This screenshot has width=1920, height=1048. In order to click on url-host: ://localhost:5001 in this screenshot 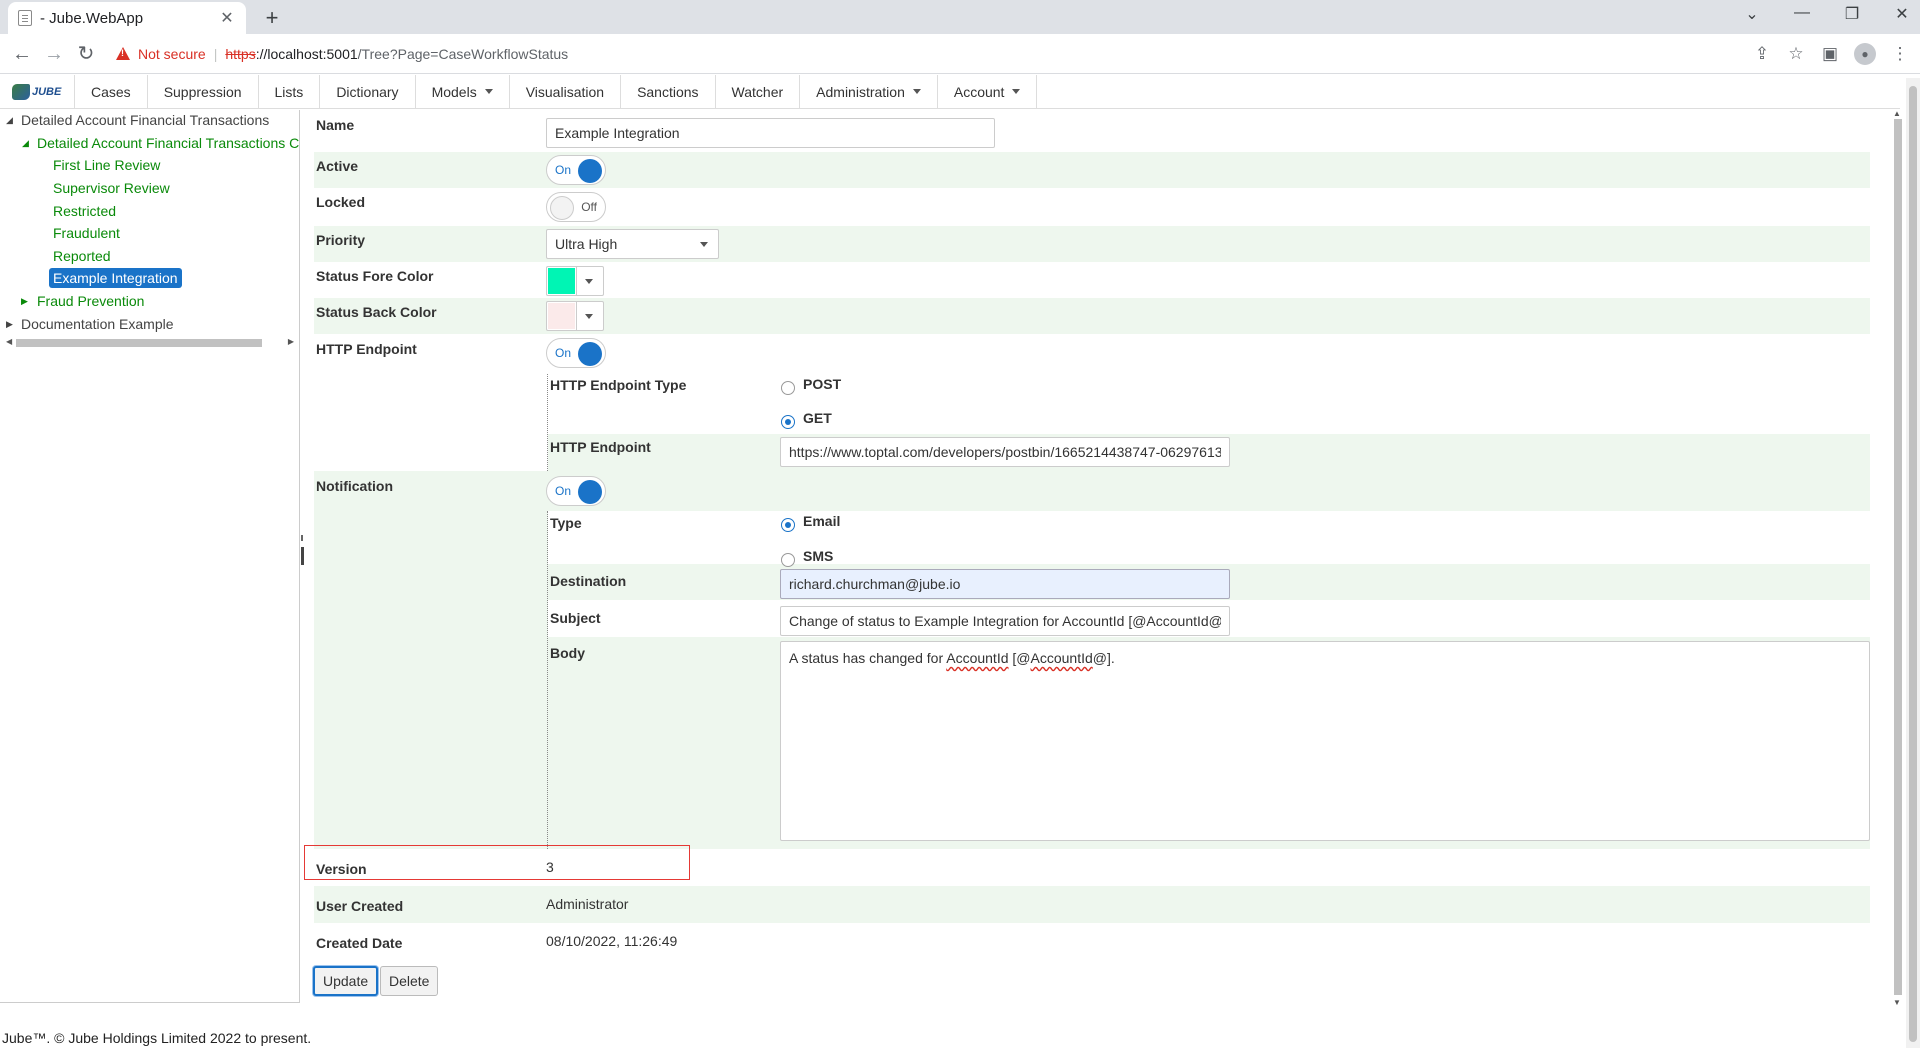, I will do `click(306, 53)`.